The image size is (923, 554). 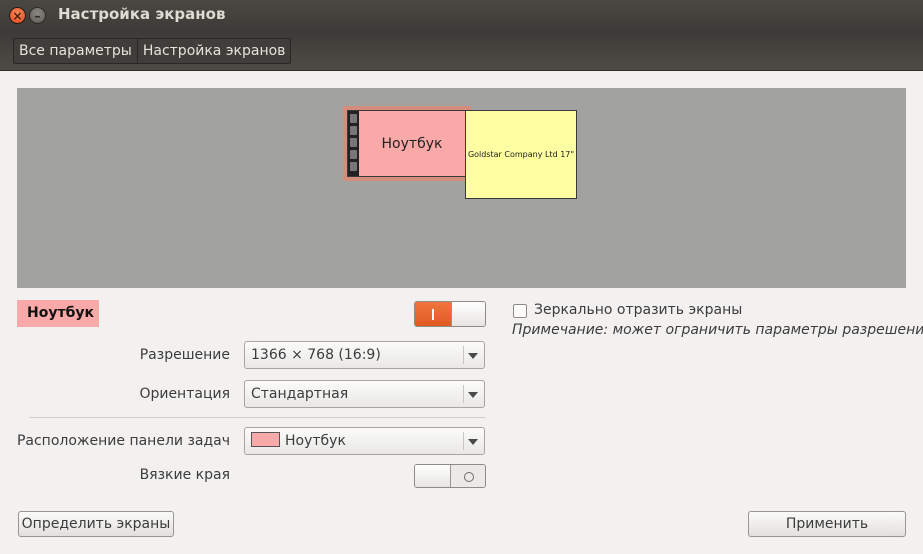 I want to click on sticky-edges-switch, so click(x=450, y=476).